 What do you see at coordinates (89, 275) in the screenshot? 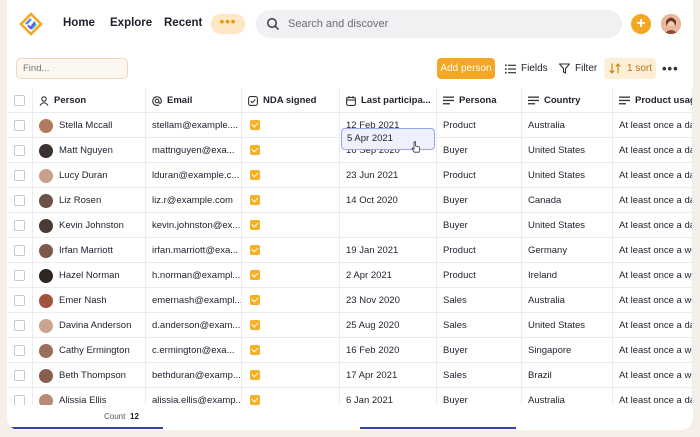
I see `person-cell: Hazel Norman` at bounding box center [89, 275].